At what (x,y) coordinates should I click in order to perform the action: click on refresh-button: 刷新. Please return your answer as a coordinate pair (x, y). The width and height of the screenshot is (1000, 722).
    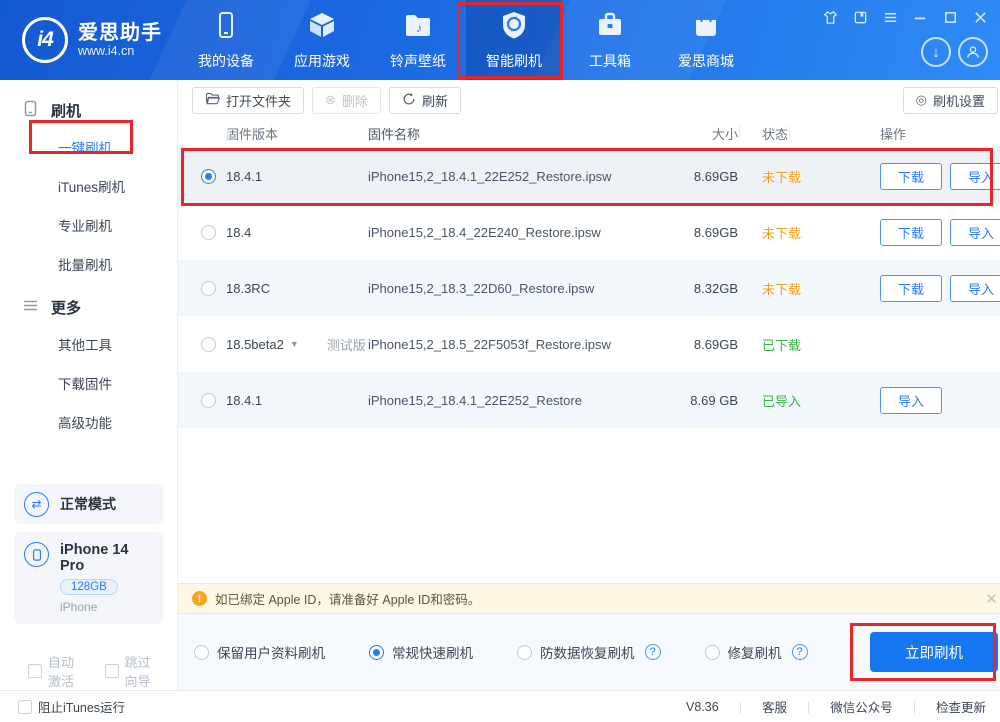
    Looking at the image, I should click on (424, 100).